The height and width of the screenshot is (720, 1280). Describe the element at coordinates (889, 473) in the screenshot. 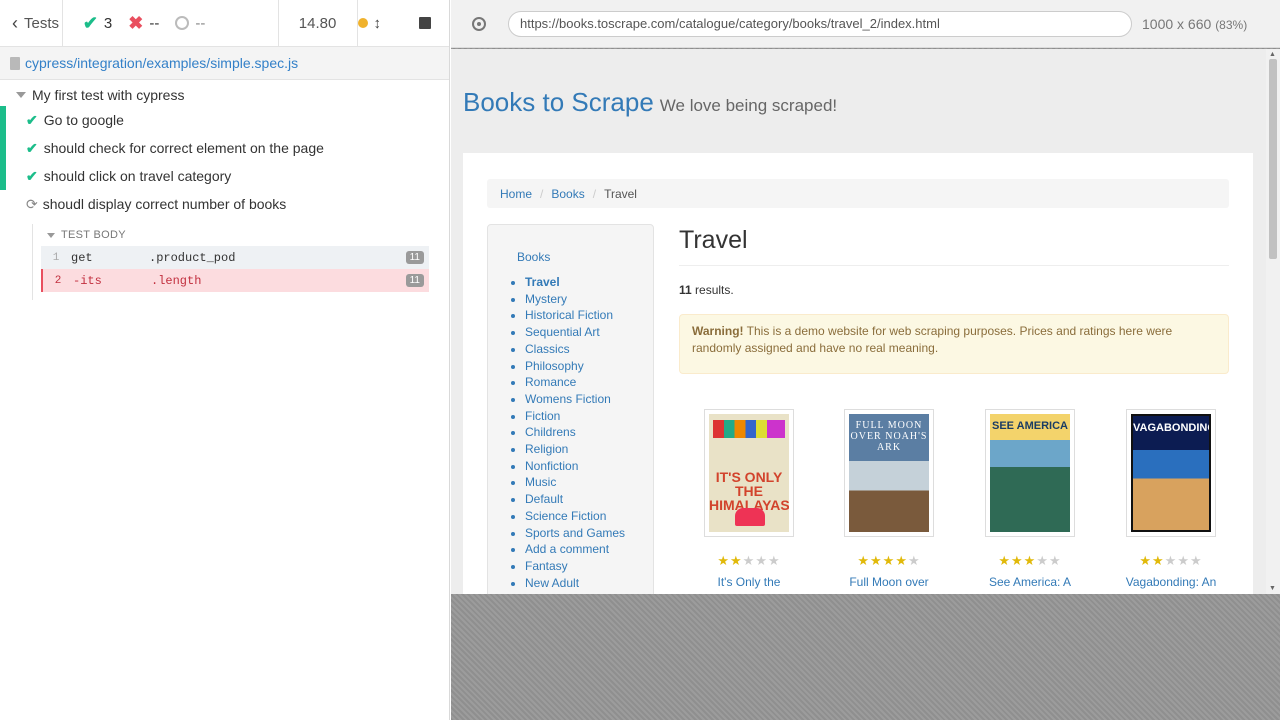

I see `book-cover: FULL MOON OVER NOAH'S ARK` at that location.